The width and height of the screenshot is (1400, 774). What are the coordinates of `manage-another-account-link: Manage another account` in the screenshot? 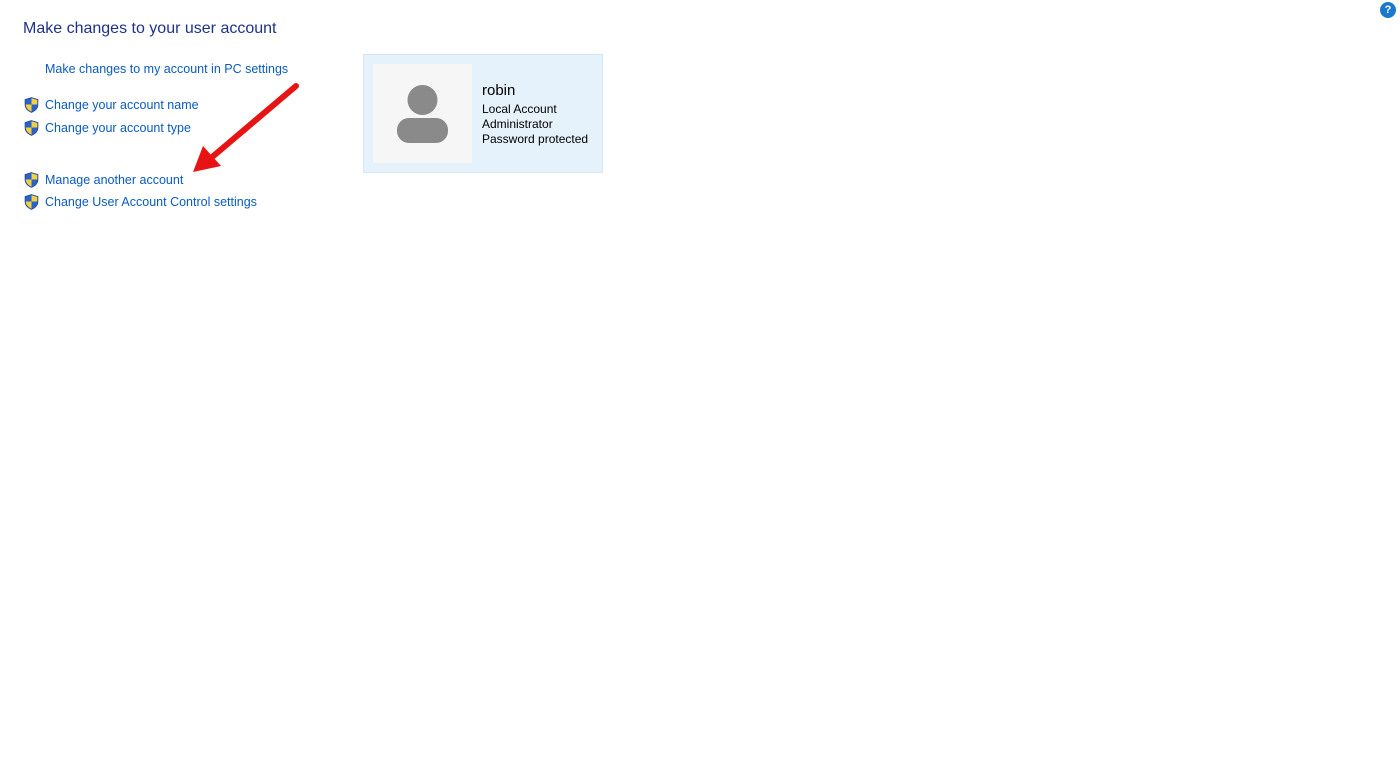 It's located at (103, 180).